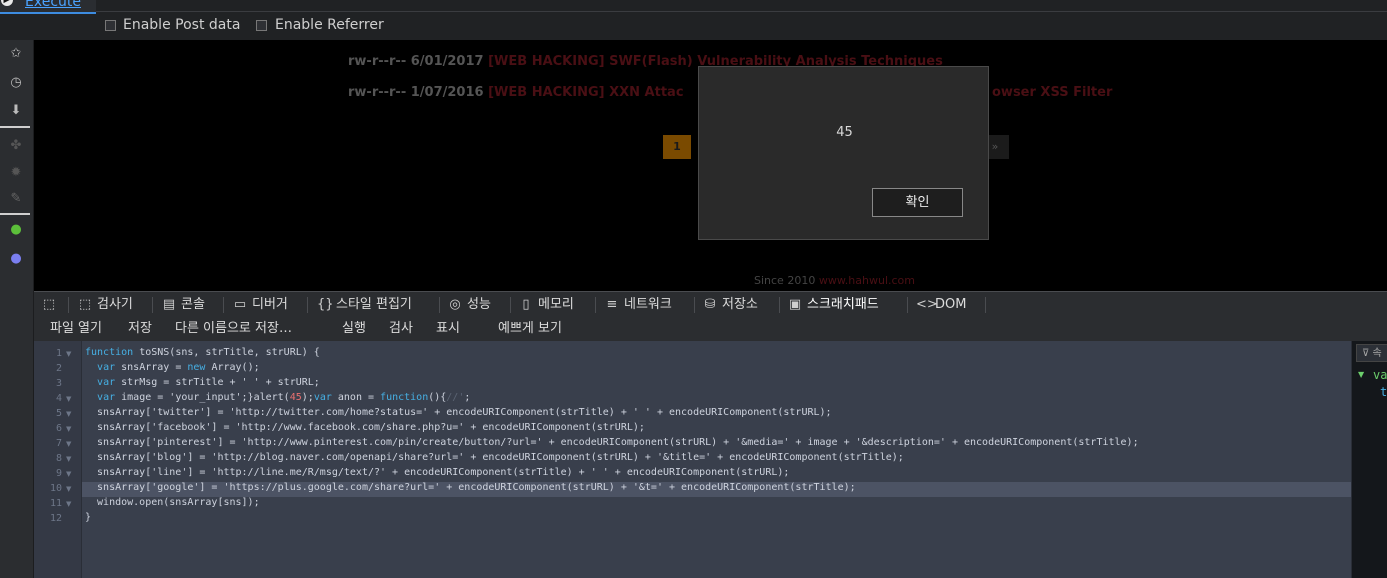 This screenshot has width=1387, height=578. I want to click on enable-post-data-label: Enable Post data, so click(182, 25).